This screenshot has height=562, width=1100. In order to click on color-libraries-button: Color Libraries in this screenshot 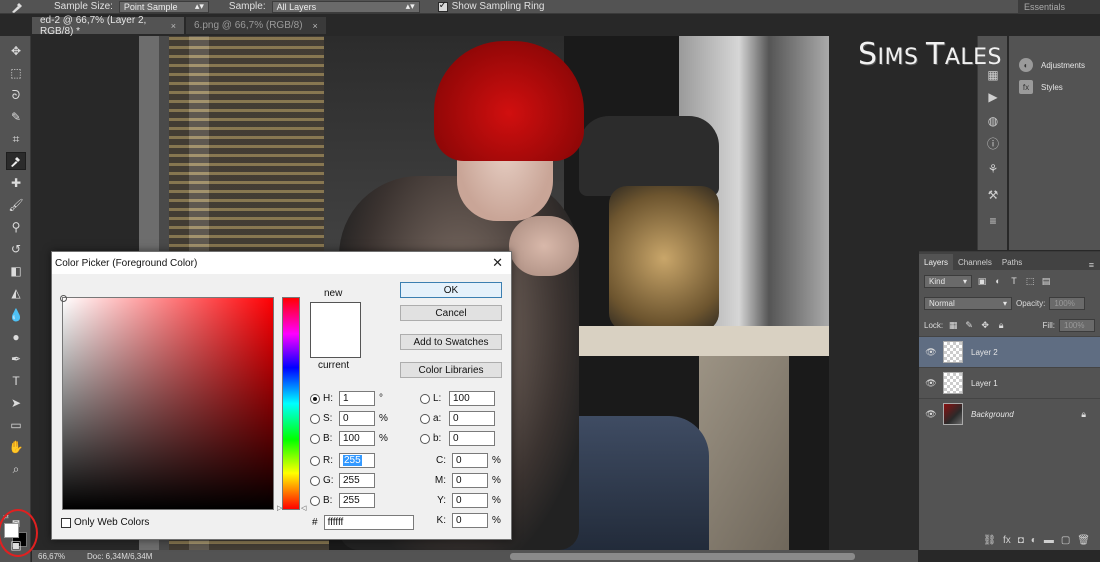, I will do `click(451, 370)`.